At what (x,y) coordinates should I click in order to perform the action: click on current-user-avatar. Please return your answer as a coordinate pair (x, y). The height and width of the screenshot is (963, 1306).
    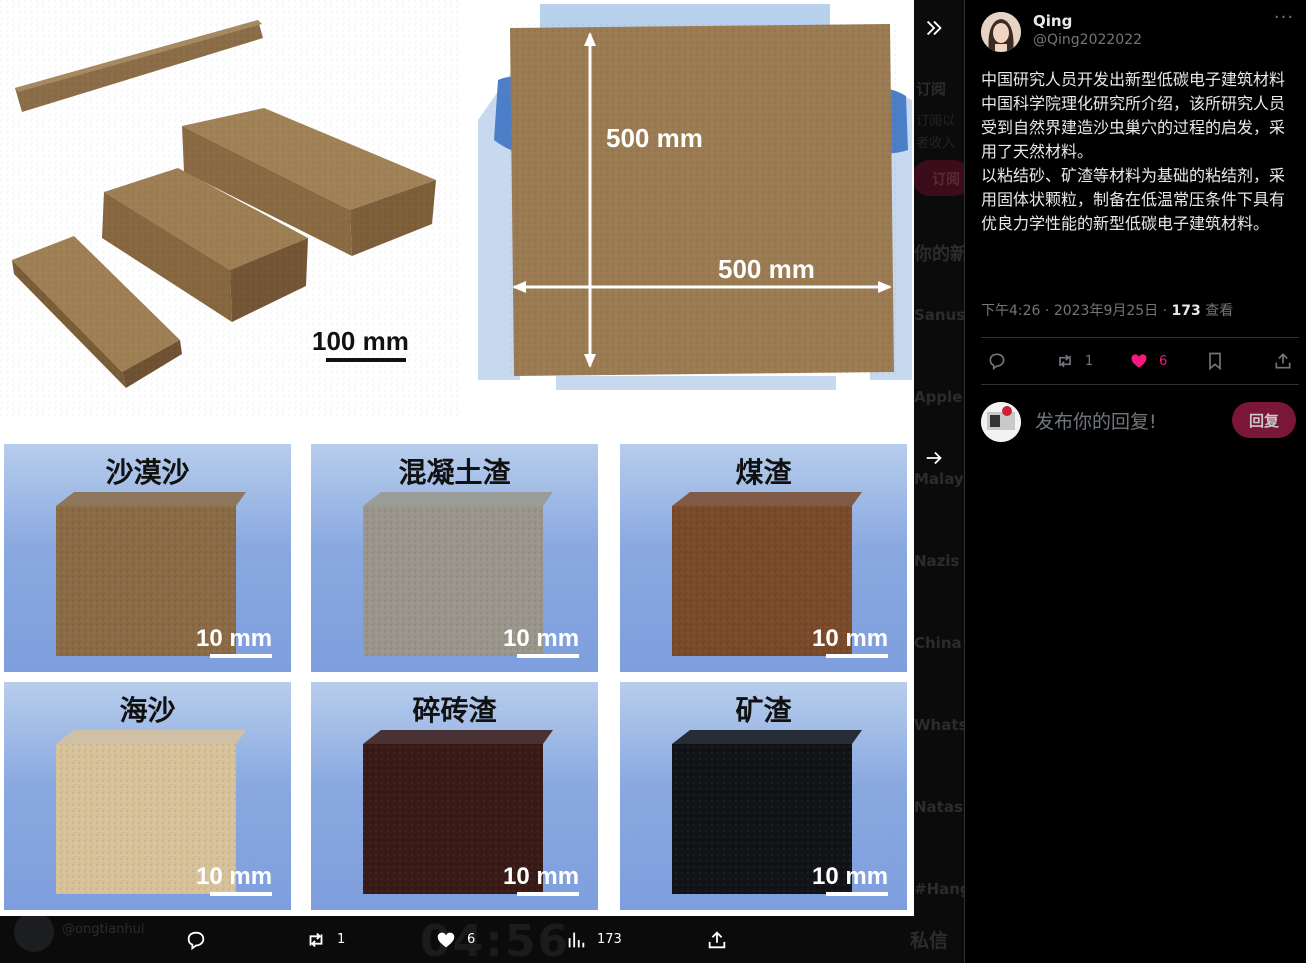
    Looking at the image, I should click on (1001, 422).